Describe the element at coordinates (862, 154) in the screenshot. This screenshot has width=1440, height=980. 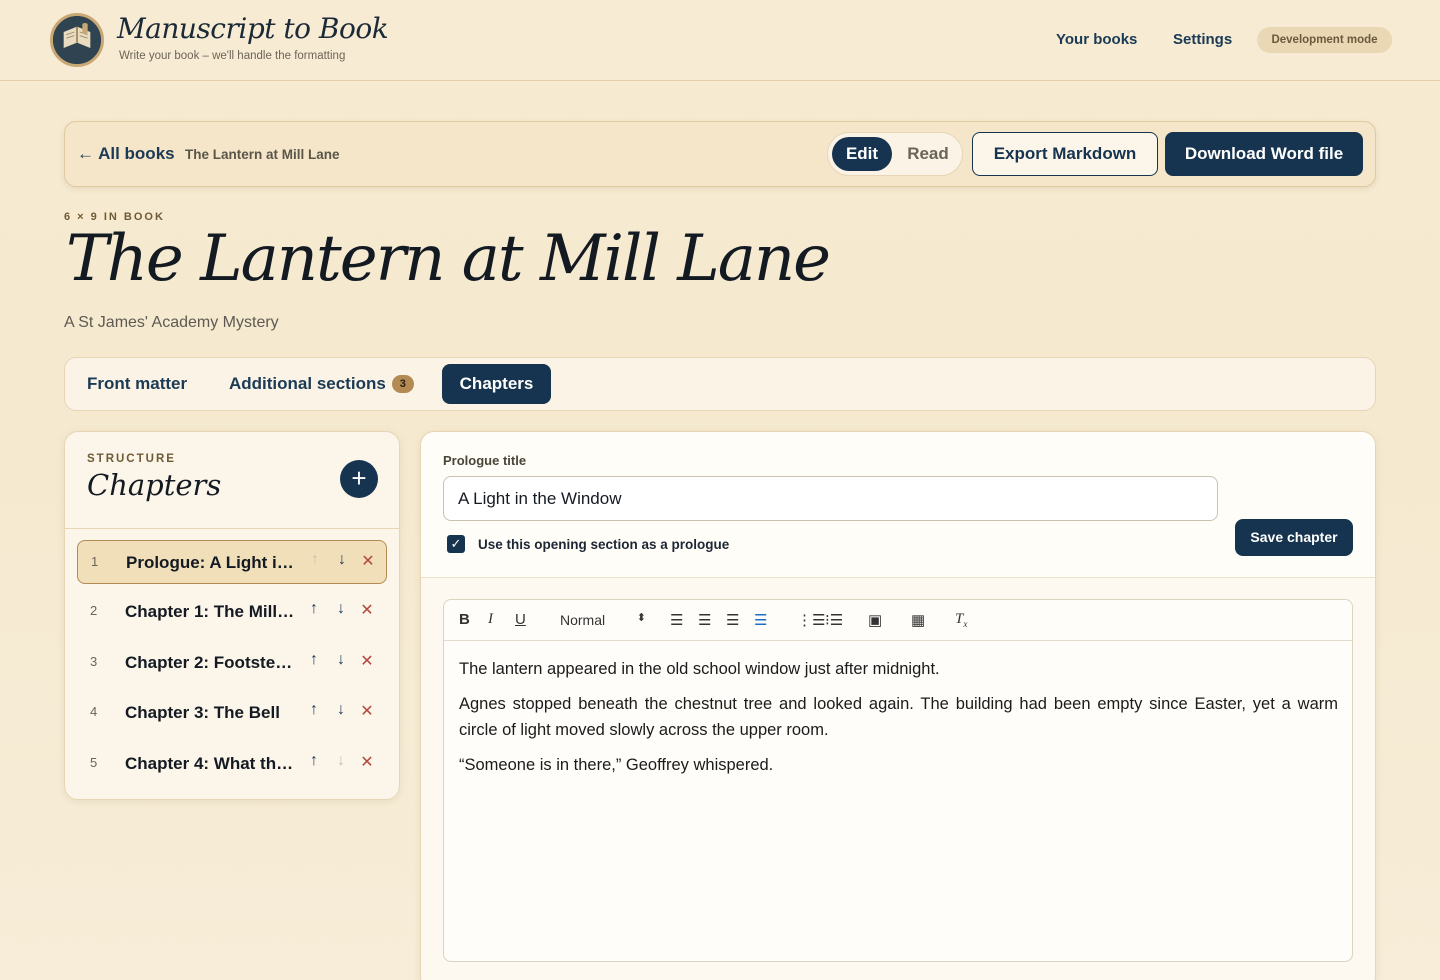
I see `edit-mode-button: Edit` at that location.